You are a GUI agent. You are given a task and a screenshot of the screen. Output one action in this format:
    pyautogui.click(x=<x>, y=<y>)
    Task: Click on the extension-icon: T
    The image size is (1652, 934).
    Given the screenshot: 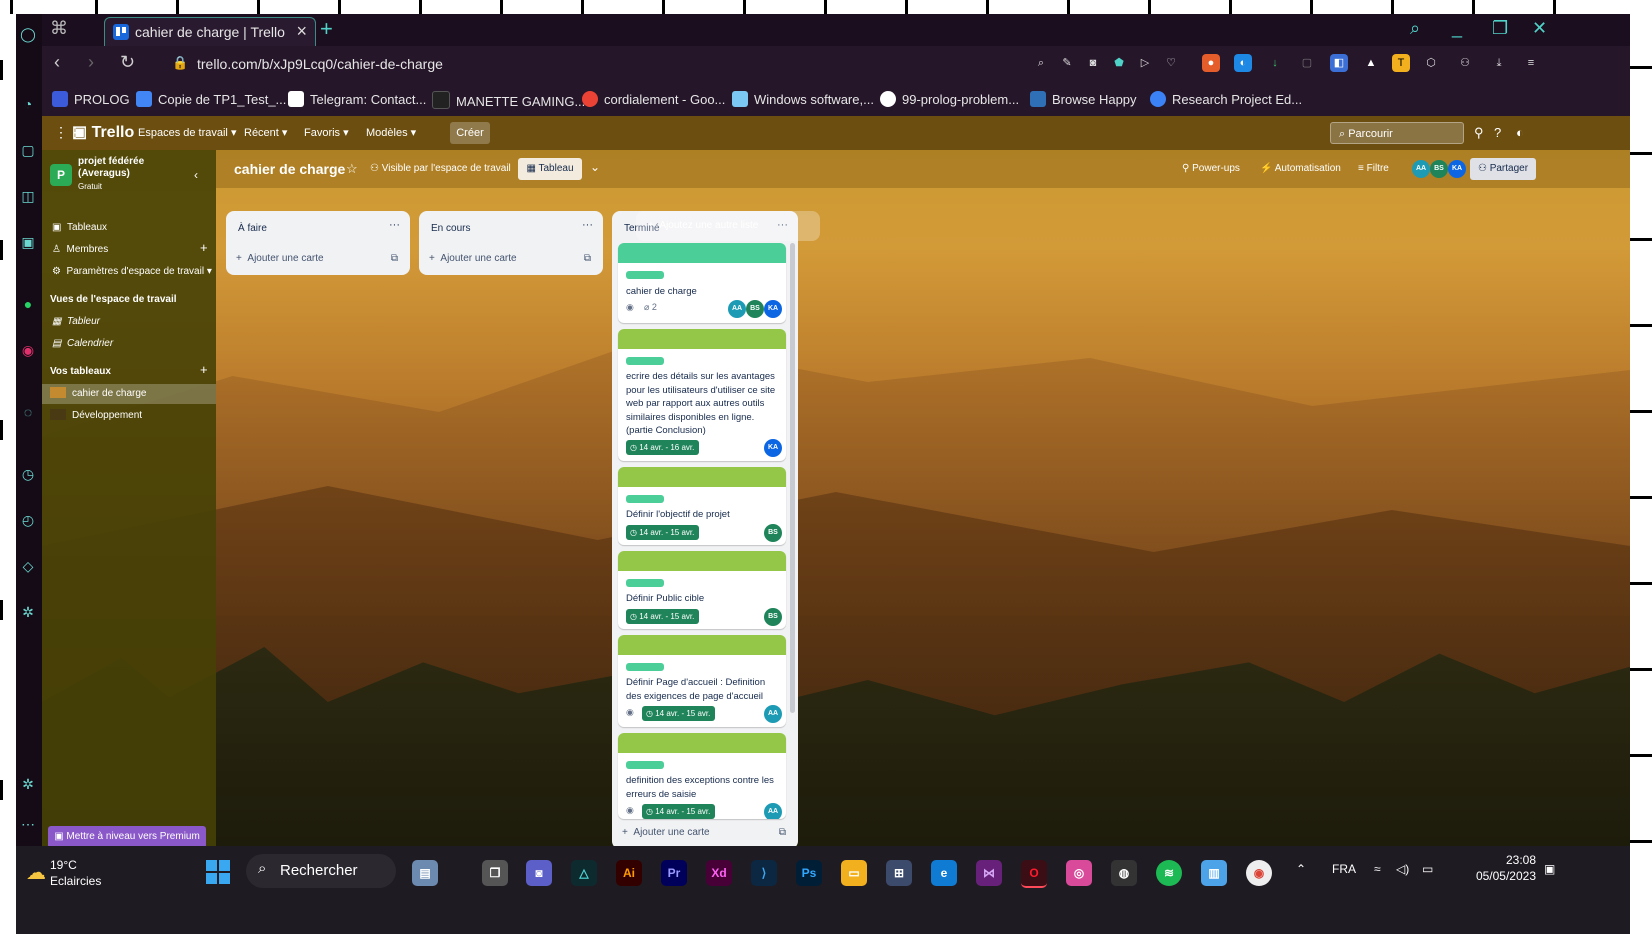 What is the action you would take?
    pyautogui.click(x=1401, y=63)
    